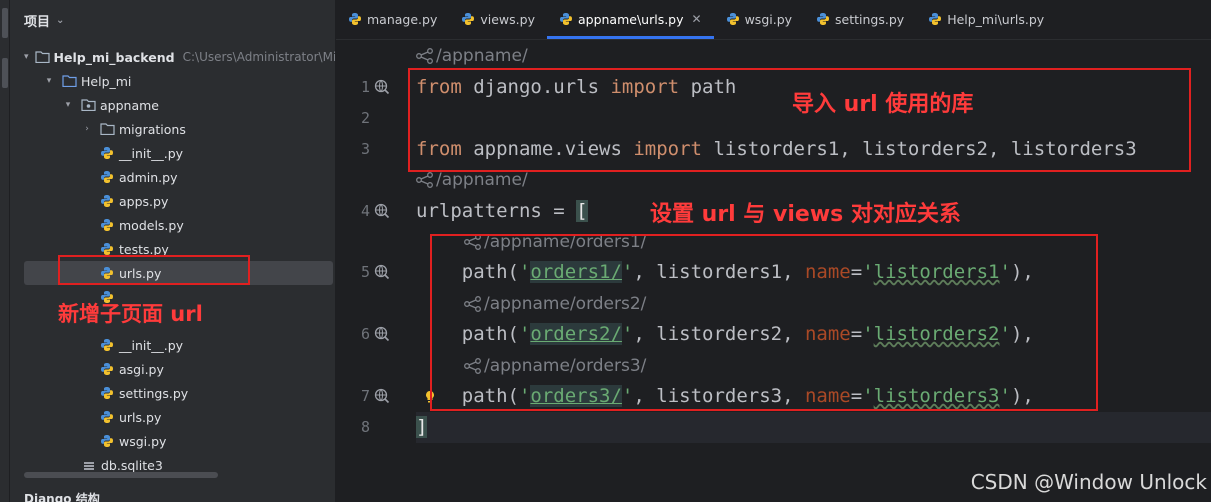 The width and height of the screenshot is (1211, 502). What do you see at coordinates (169, 441) in the screenshot?
I see `tree-item-wsgi-py: wsgi.py` at bounding box center [169, 441].